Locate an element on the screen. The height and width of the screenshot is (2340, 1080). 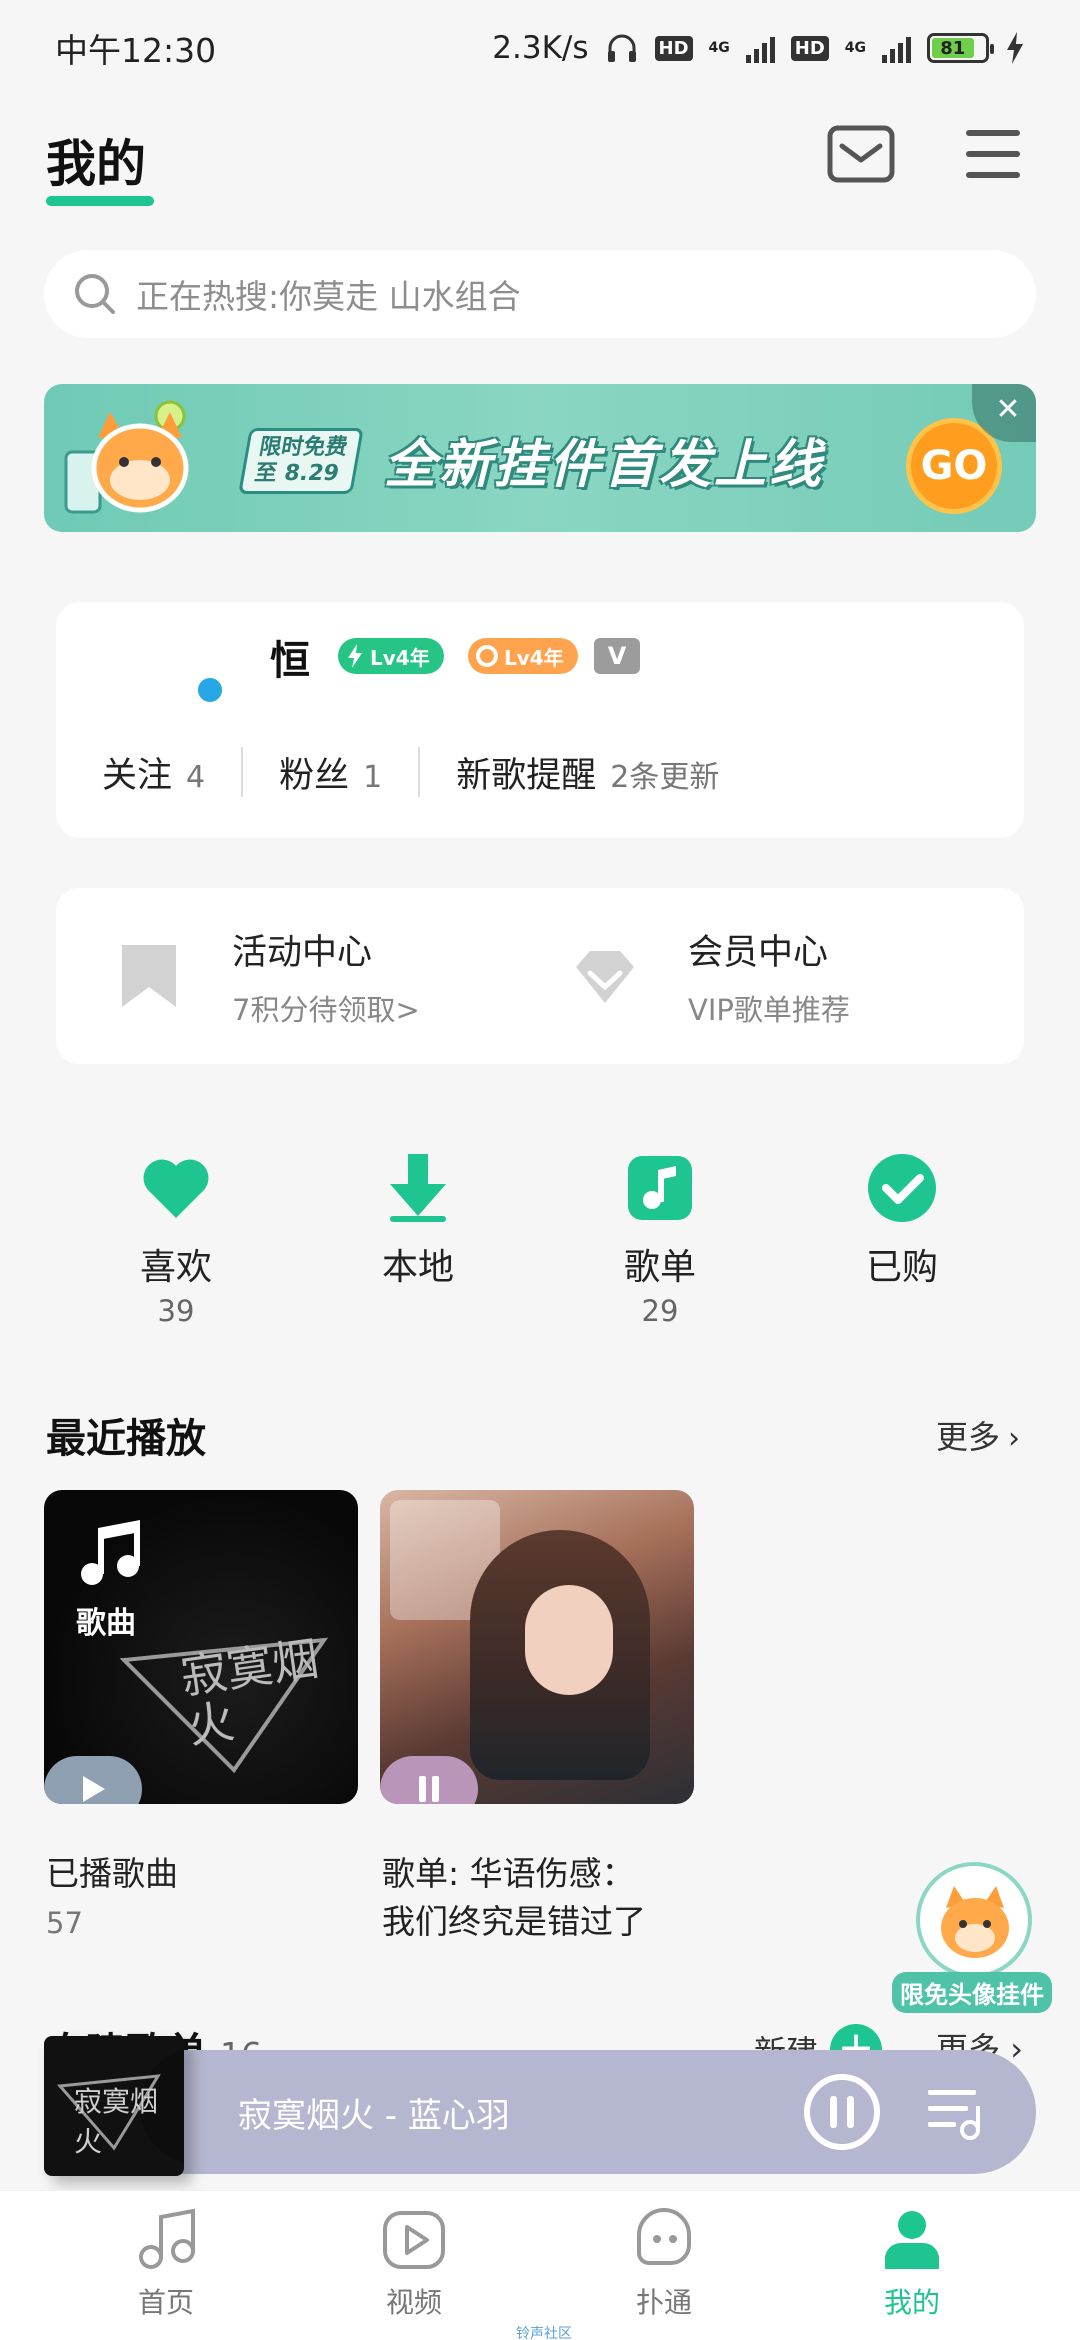
shortcut-purchased: 已购 is located at coordinates (902, 1222).